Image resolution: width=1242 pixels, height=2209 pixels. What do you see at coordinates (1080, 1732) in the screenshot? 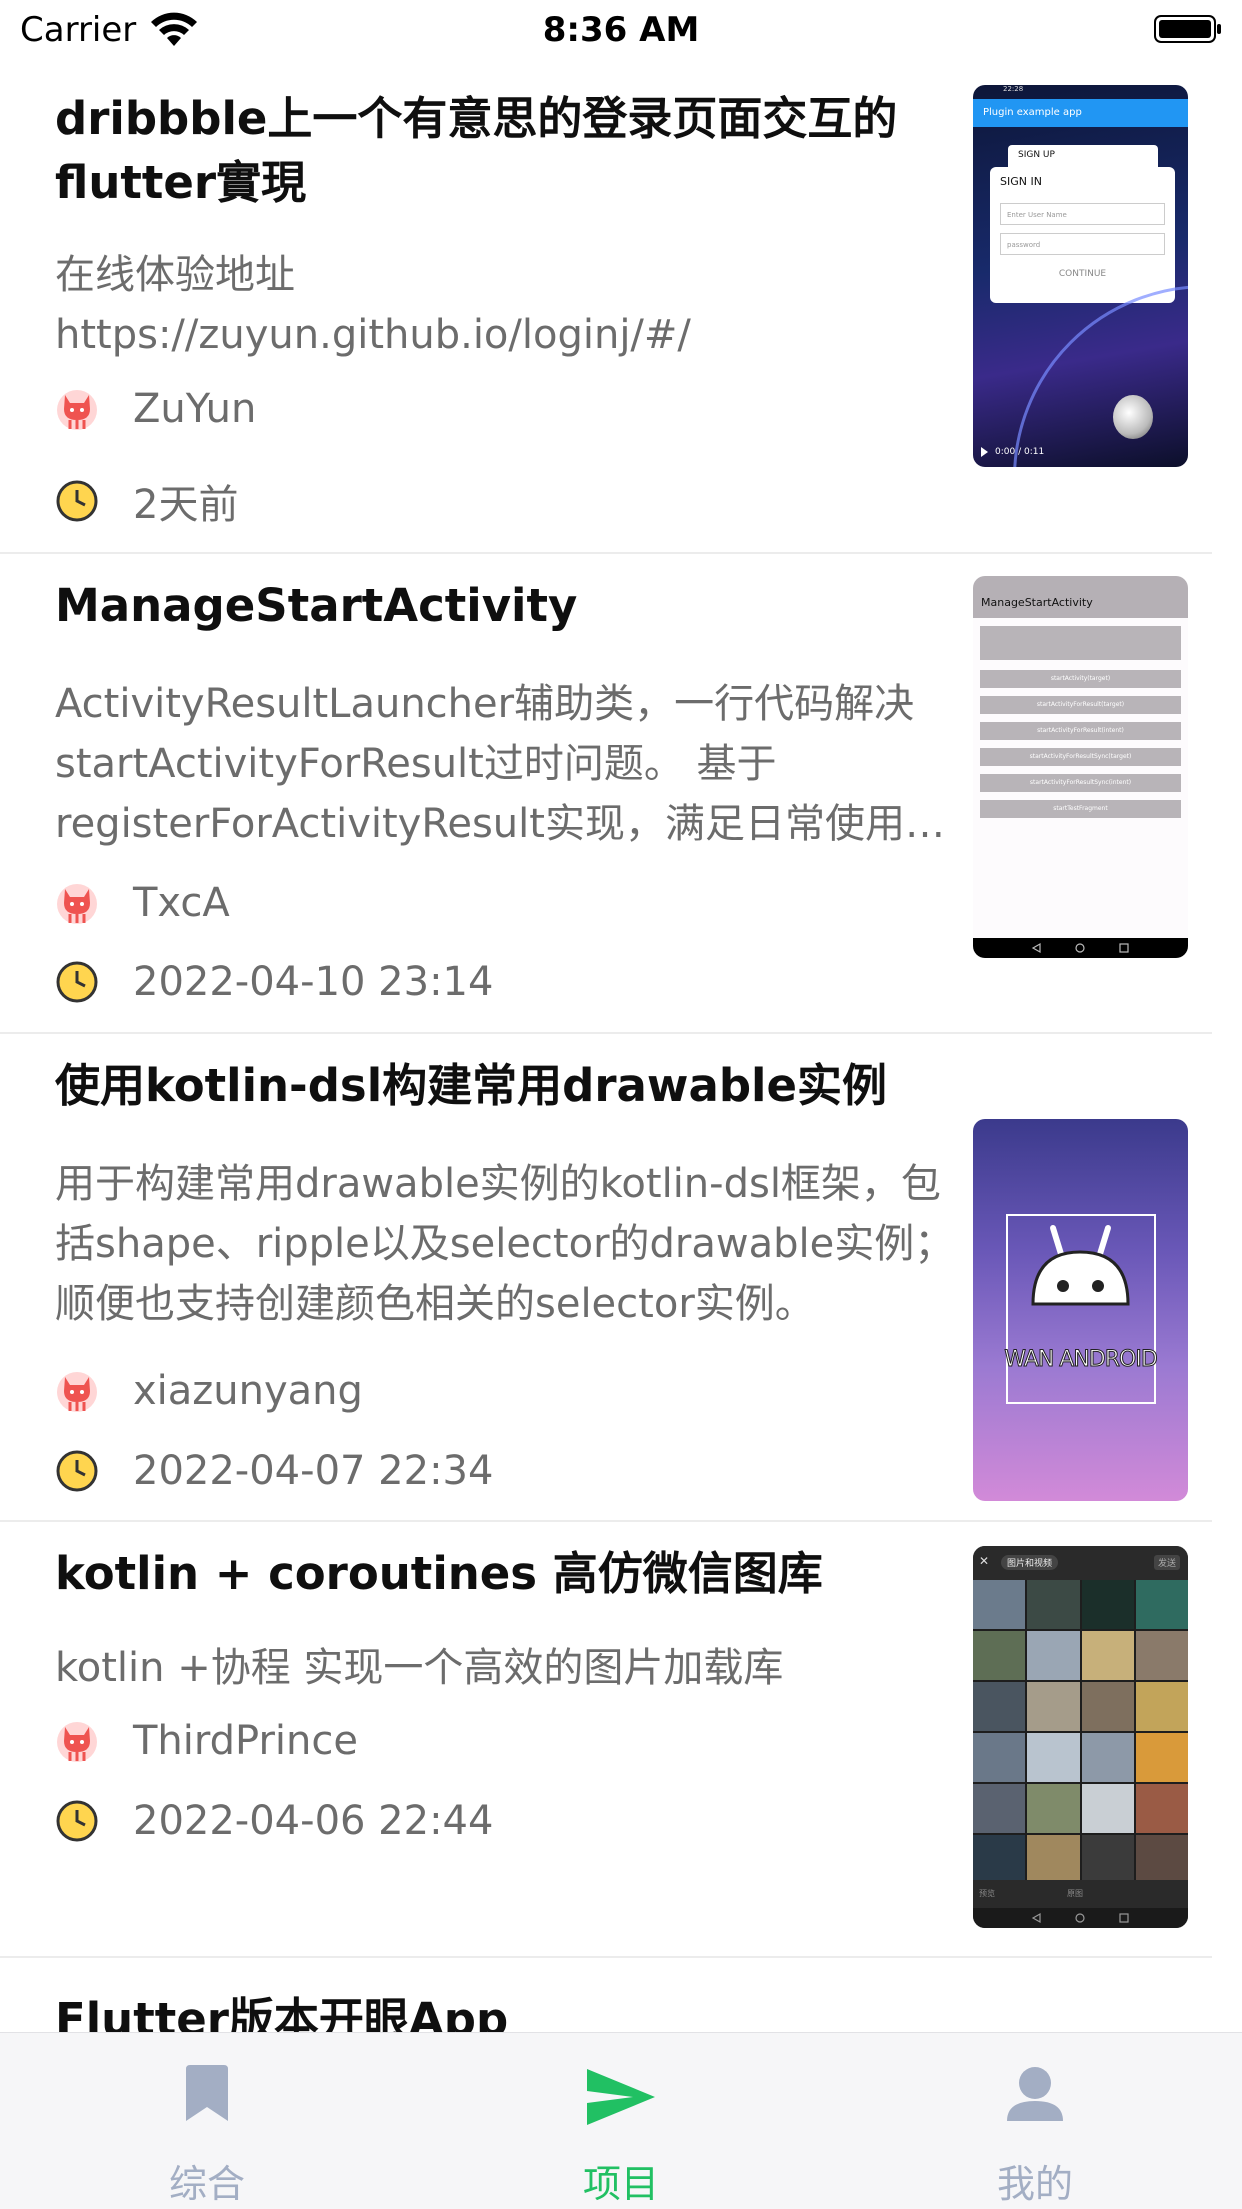
I see `thumb-photo-grid` at bounding box center [1080, 1732].